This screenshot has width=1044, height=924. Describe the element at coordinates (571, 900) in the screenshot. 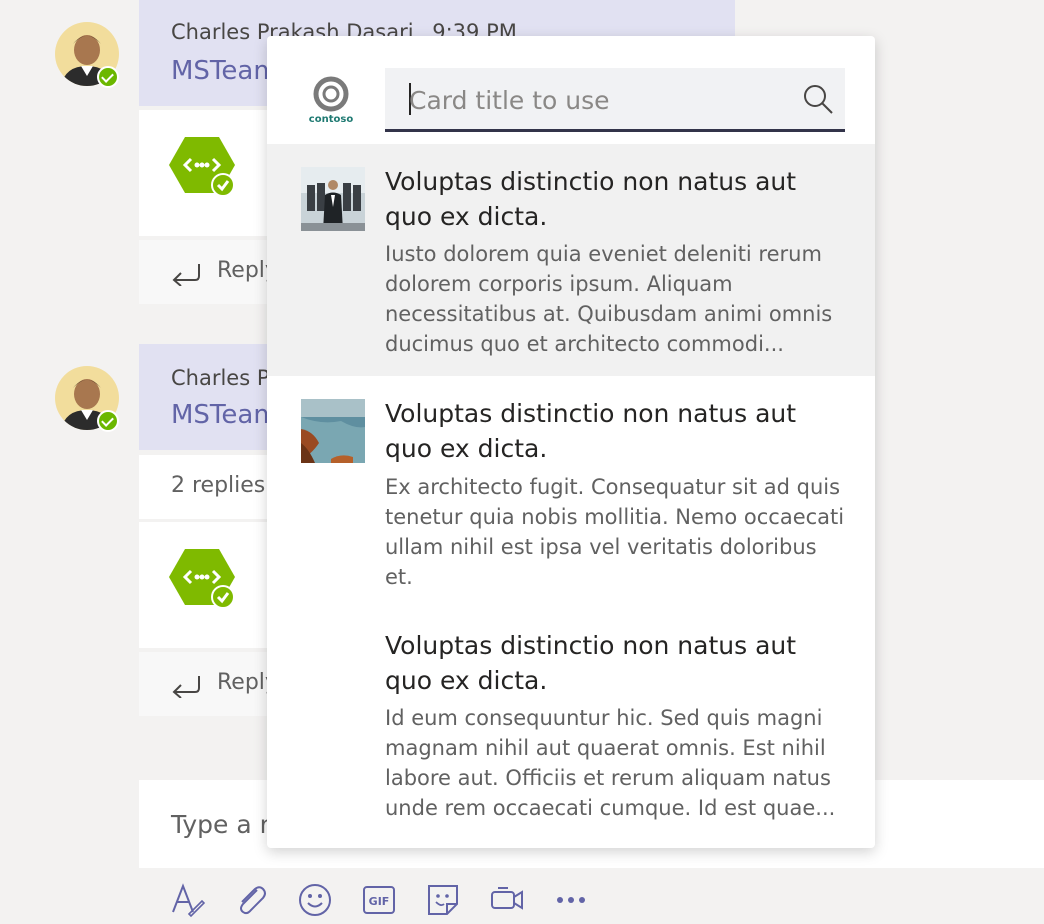

I see `more-options-icon` at that location.